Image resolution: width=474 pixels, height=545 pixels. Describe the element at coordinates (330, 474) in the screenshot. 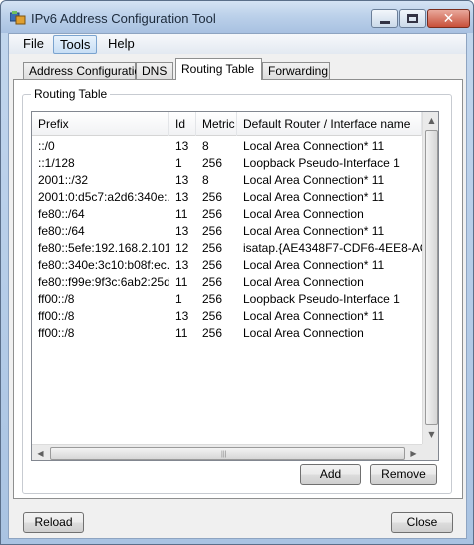

I see `add-button: Add` at that location.